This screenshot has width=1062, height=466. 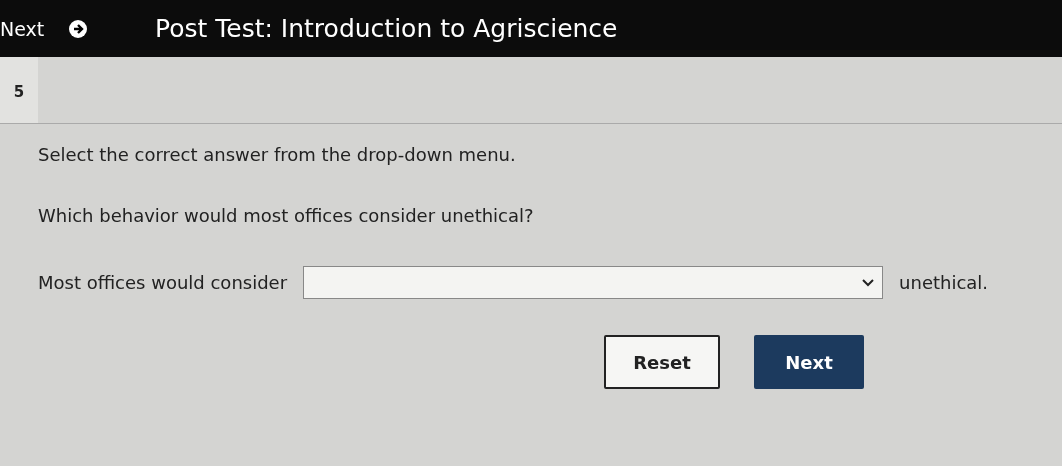 What do you see at coordinates (944, 282) in the screenshot?
I see `sentence-text: unethical.` at bounding box center [944, 282].